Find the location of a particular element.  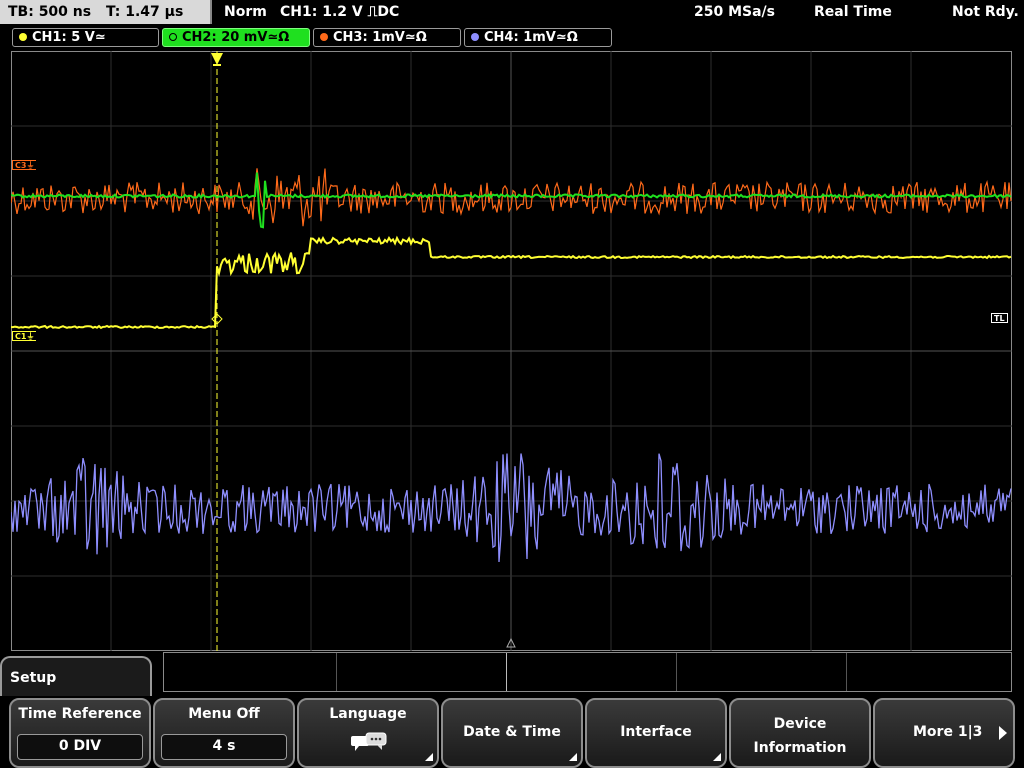

softkey-label: Interface is located at coordinates (656, 732).